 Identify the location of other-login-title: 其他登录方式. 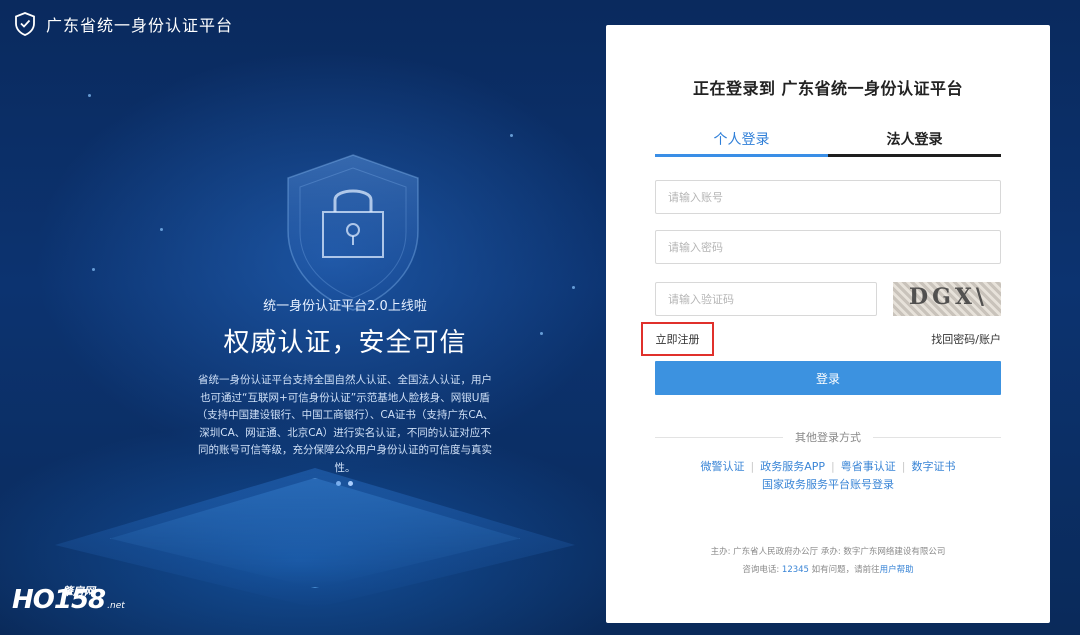
(828, 437).